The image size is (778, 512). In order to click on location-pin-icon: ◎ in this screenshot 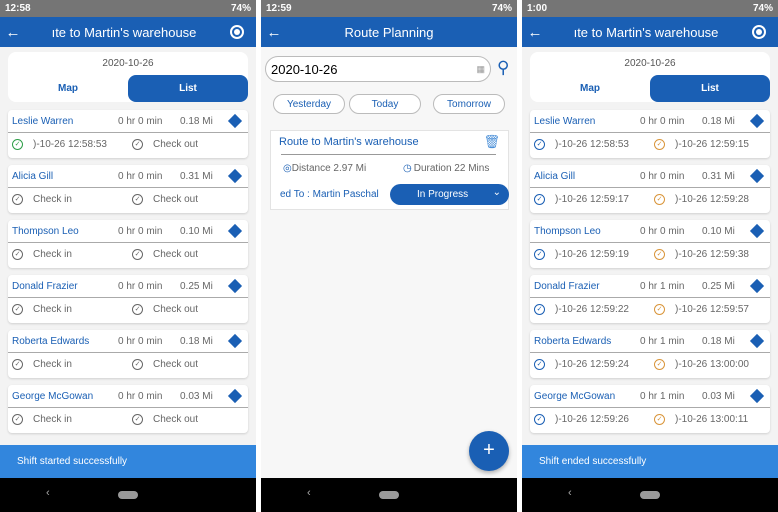, I will do `click(287, 168)`.